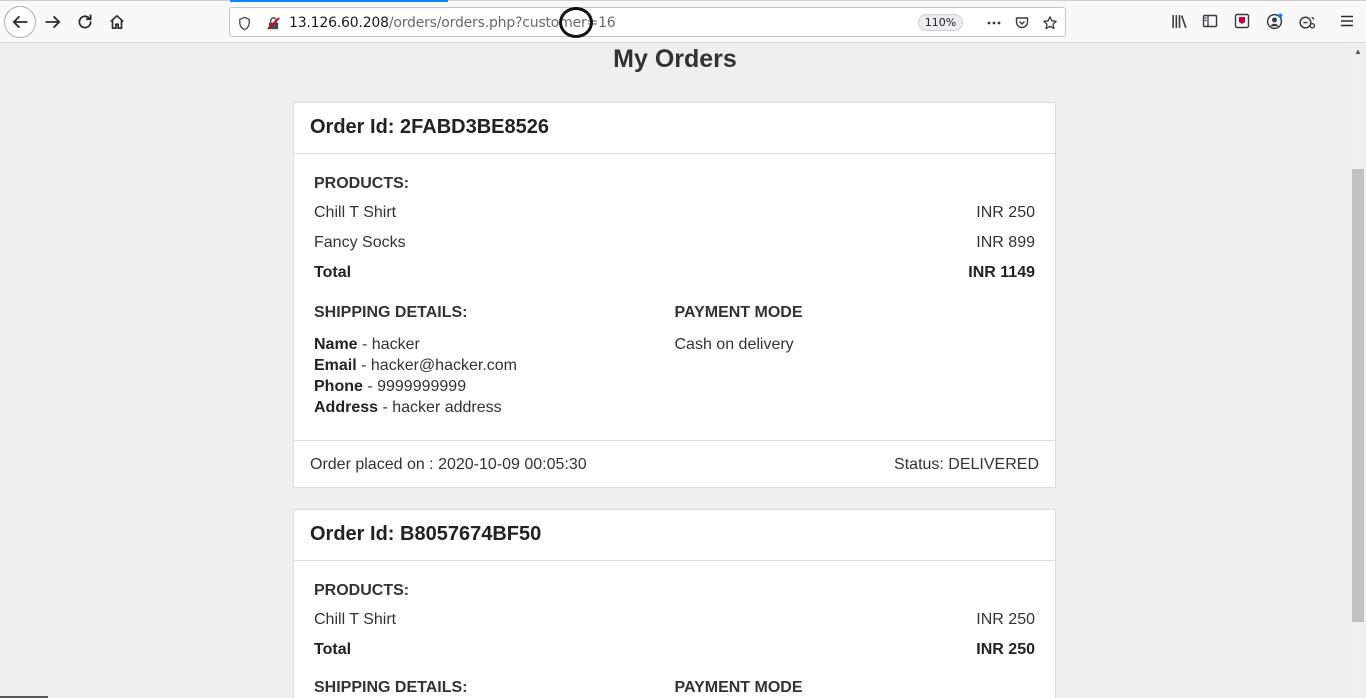 This screenshot has height=698, width=1366. I want to click on payment-value: Cash on delivery, so click(734, 344).